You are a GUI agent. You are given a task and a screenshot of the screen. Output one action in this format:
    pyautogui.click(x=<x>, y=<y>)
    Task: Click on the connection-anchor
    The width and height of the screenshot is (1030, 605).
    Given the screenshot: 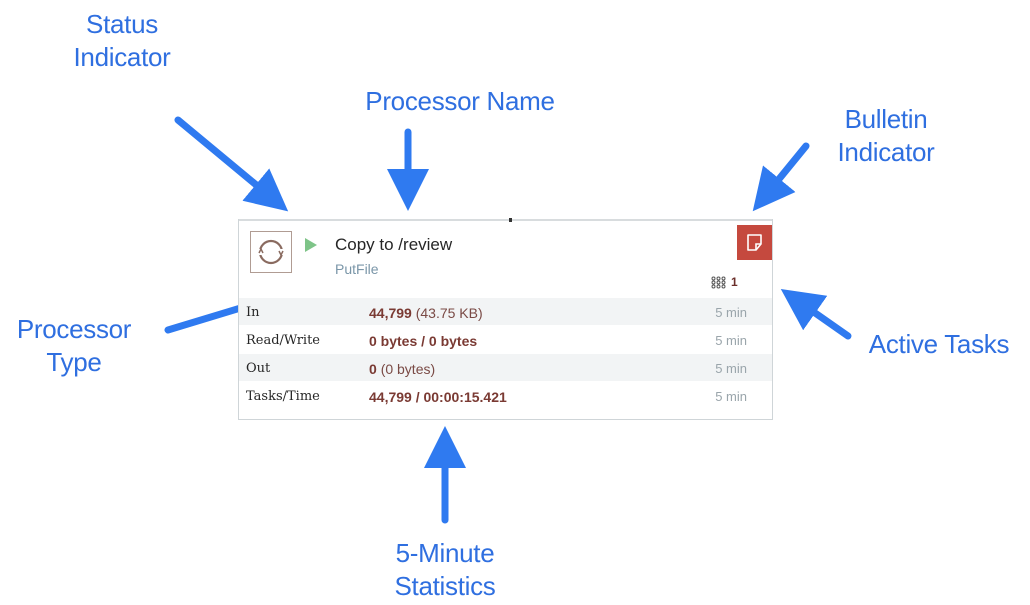 What is the action you would take?
    pyautogui.click(x=510, y=220)
    